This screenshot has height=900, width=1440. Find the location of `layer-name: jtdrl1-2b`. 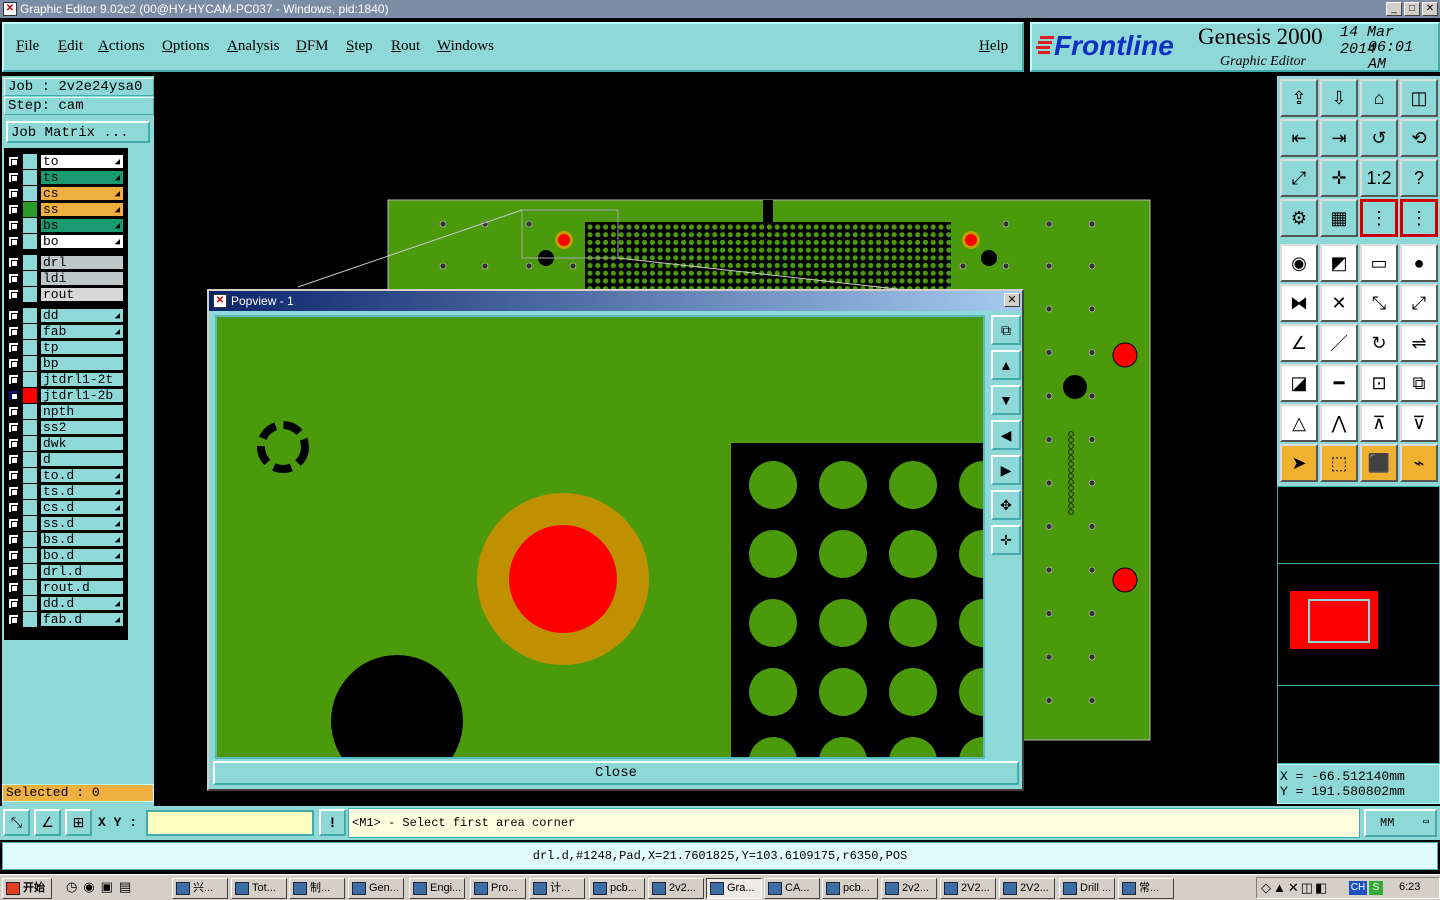

layer-name: jtdrl1-2b is located at coordinates (82, 395).